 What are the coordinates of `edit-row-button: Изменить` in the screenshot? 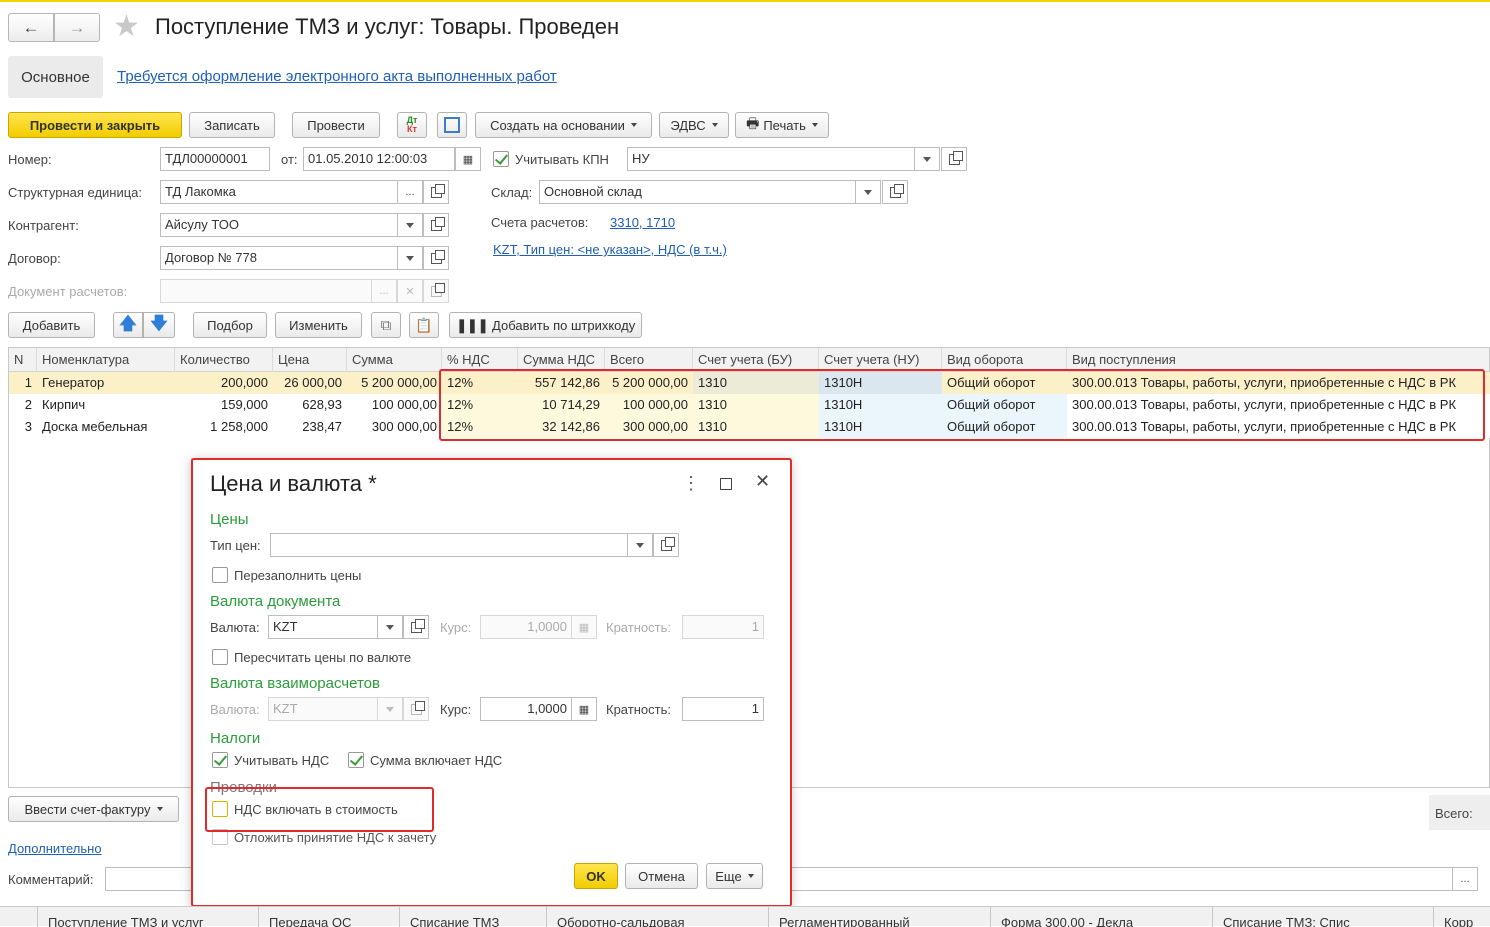 It's located at (318, 325).